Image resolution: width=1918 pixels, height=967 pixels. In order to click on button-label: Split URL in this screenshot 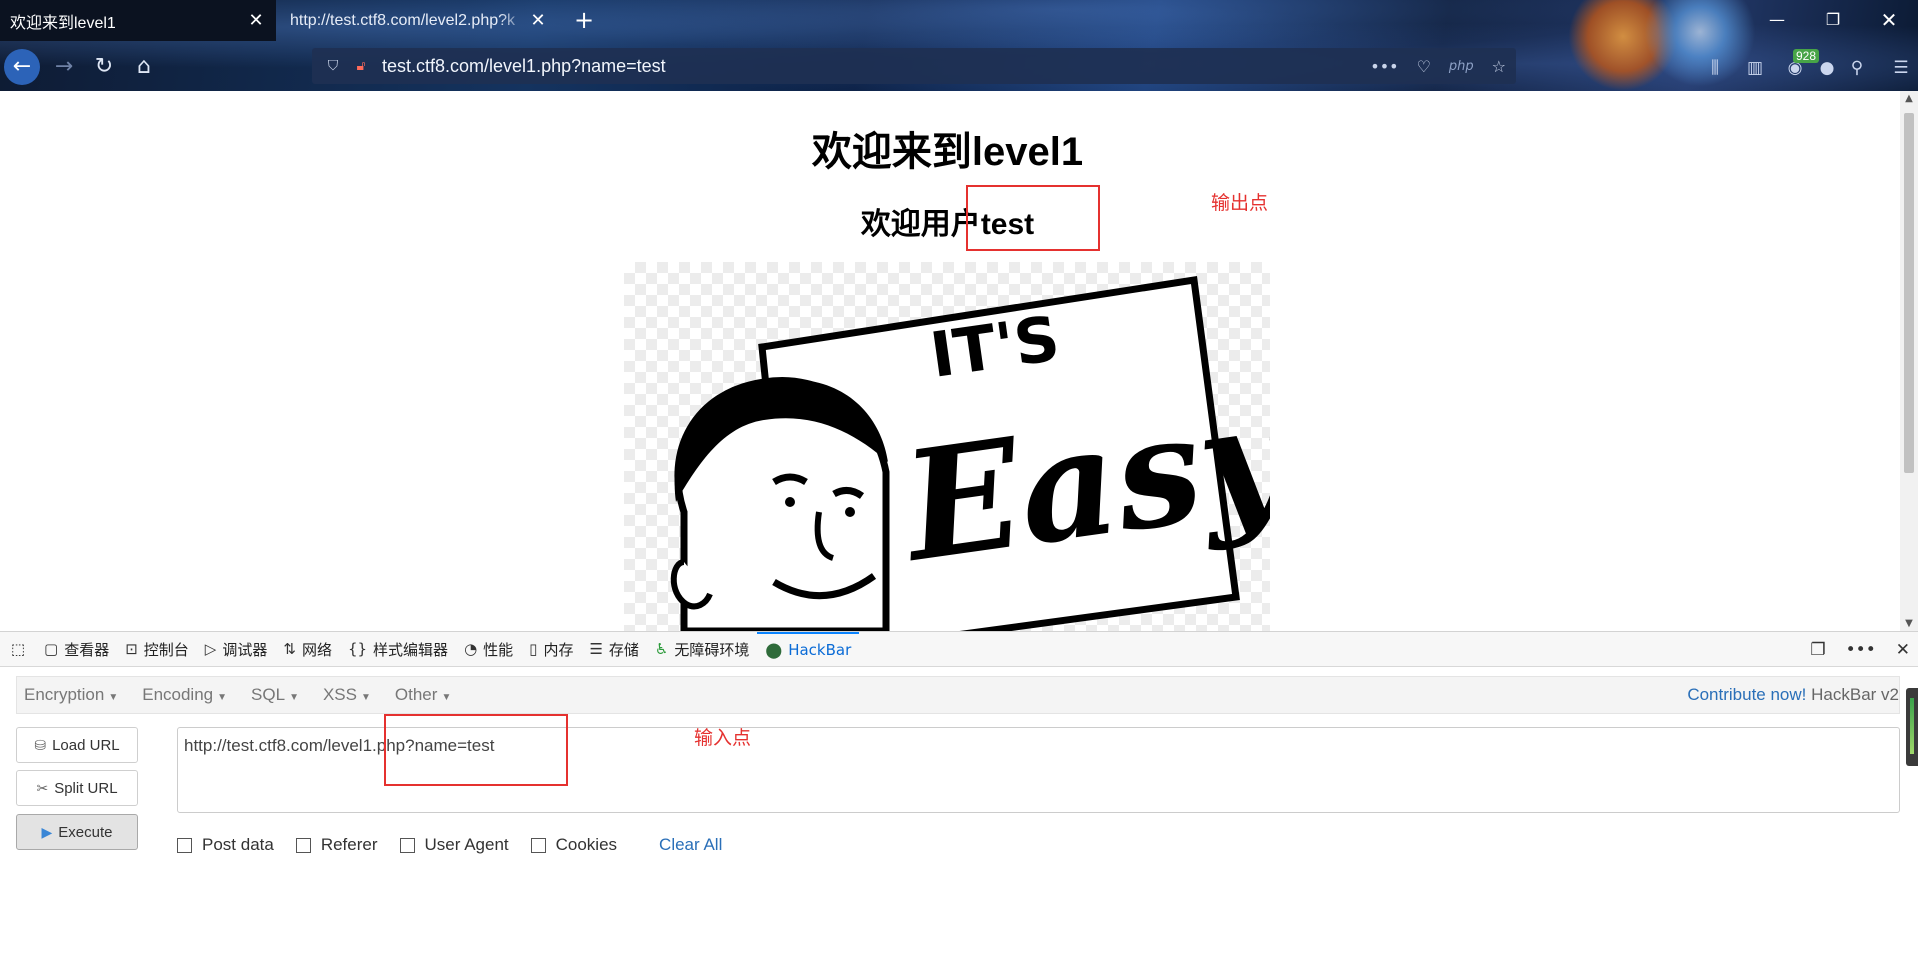, I will do `click(86, 788)`.